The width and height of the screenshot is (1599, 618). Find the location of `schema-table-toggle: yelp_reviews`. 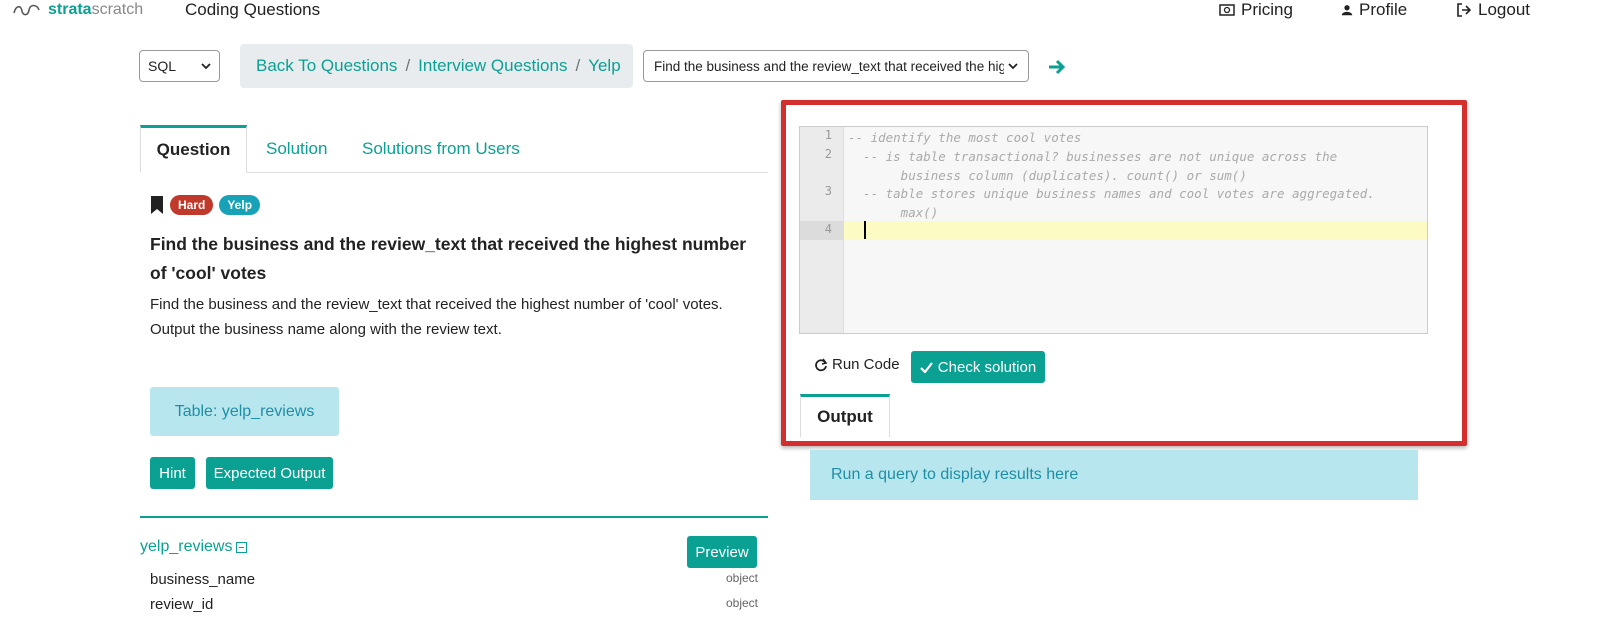

schema-table-toggle: yelp_reviews is located at coordinates (194, 547).